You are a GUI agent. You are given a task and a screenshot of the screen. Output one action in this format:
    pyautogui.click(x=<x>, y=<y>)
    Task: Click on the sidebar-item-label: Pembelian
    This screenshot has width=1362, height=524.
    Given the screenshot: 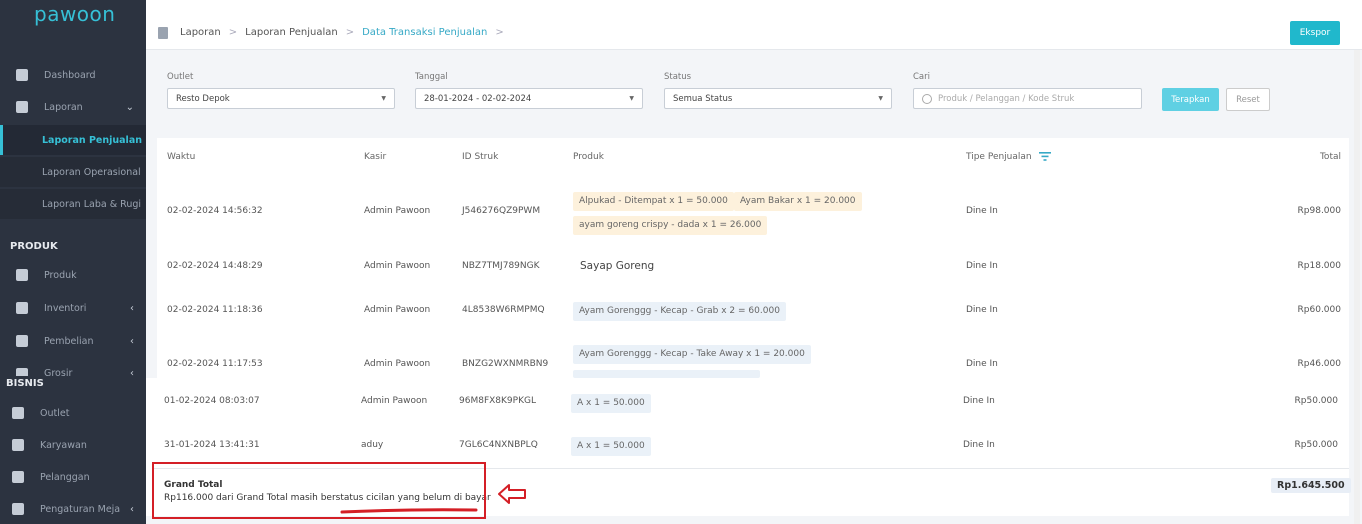 What is the action you would take?
    pyautogui.click(x=69, y=341)
    